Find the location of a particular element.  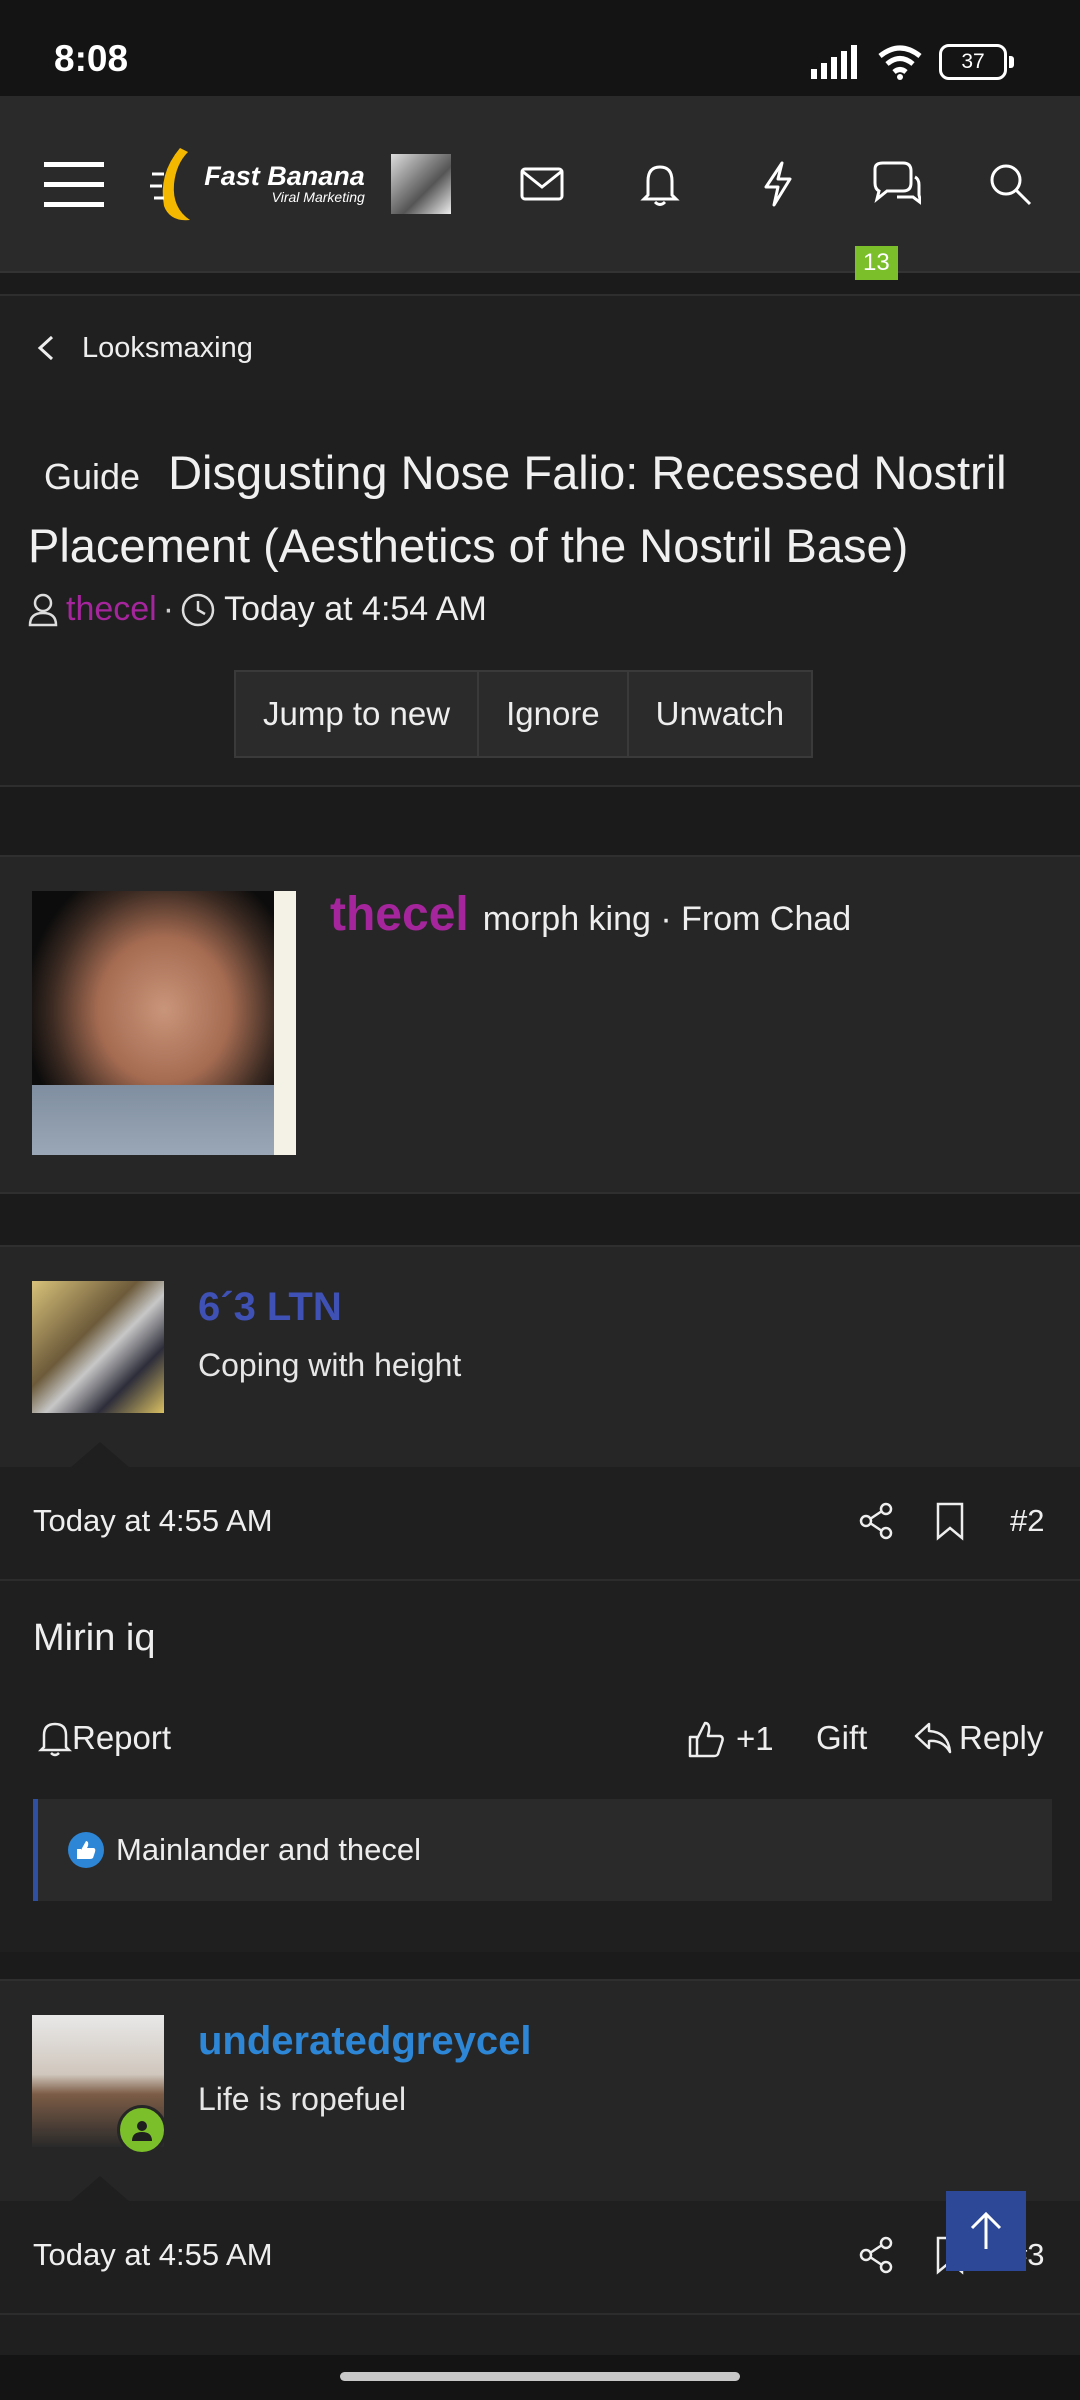

site-logo: Fast Banana Viral Marketing is located at coordinates (257, 183).